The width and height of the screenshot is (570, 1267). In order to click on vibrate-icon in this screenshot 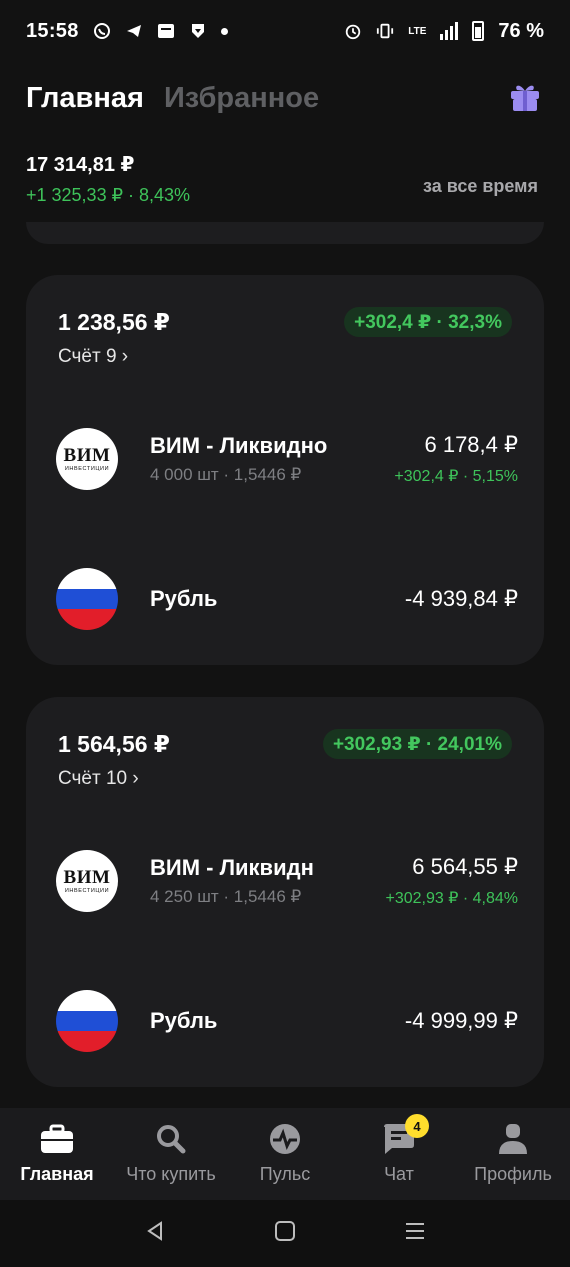, I will do `click(385, 31)`.